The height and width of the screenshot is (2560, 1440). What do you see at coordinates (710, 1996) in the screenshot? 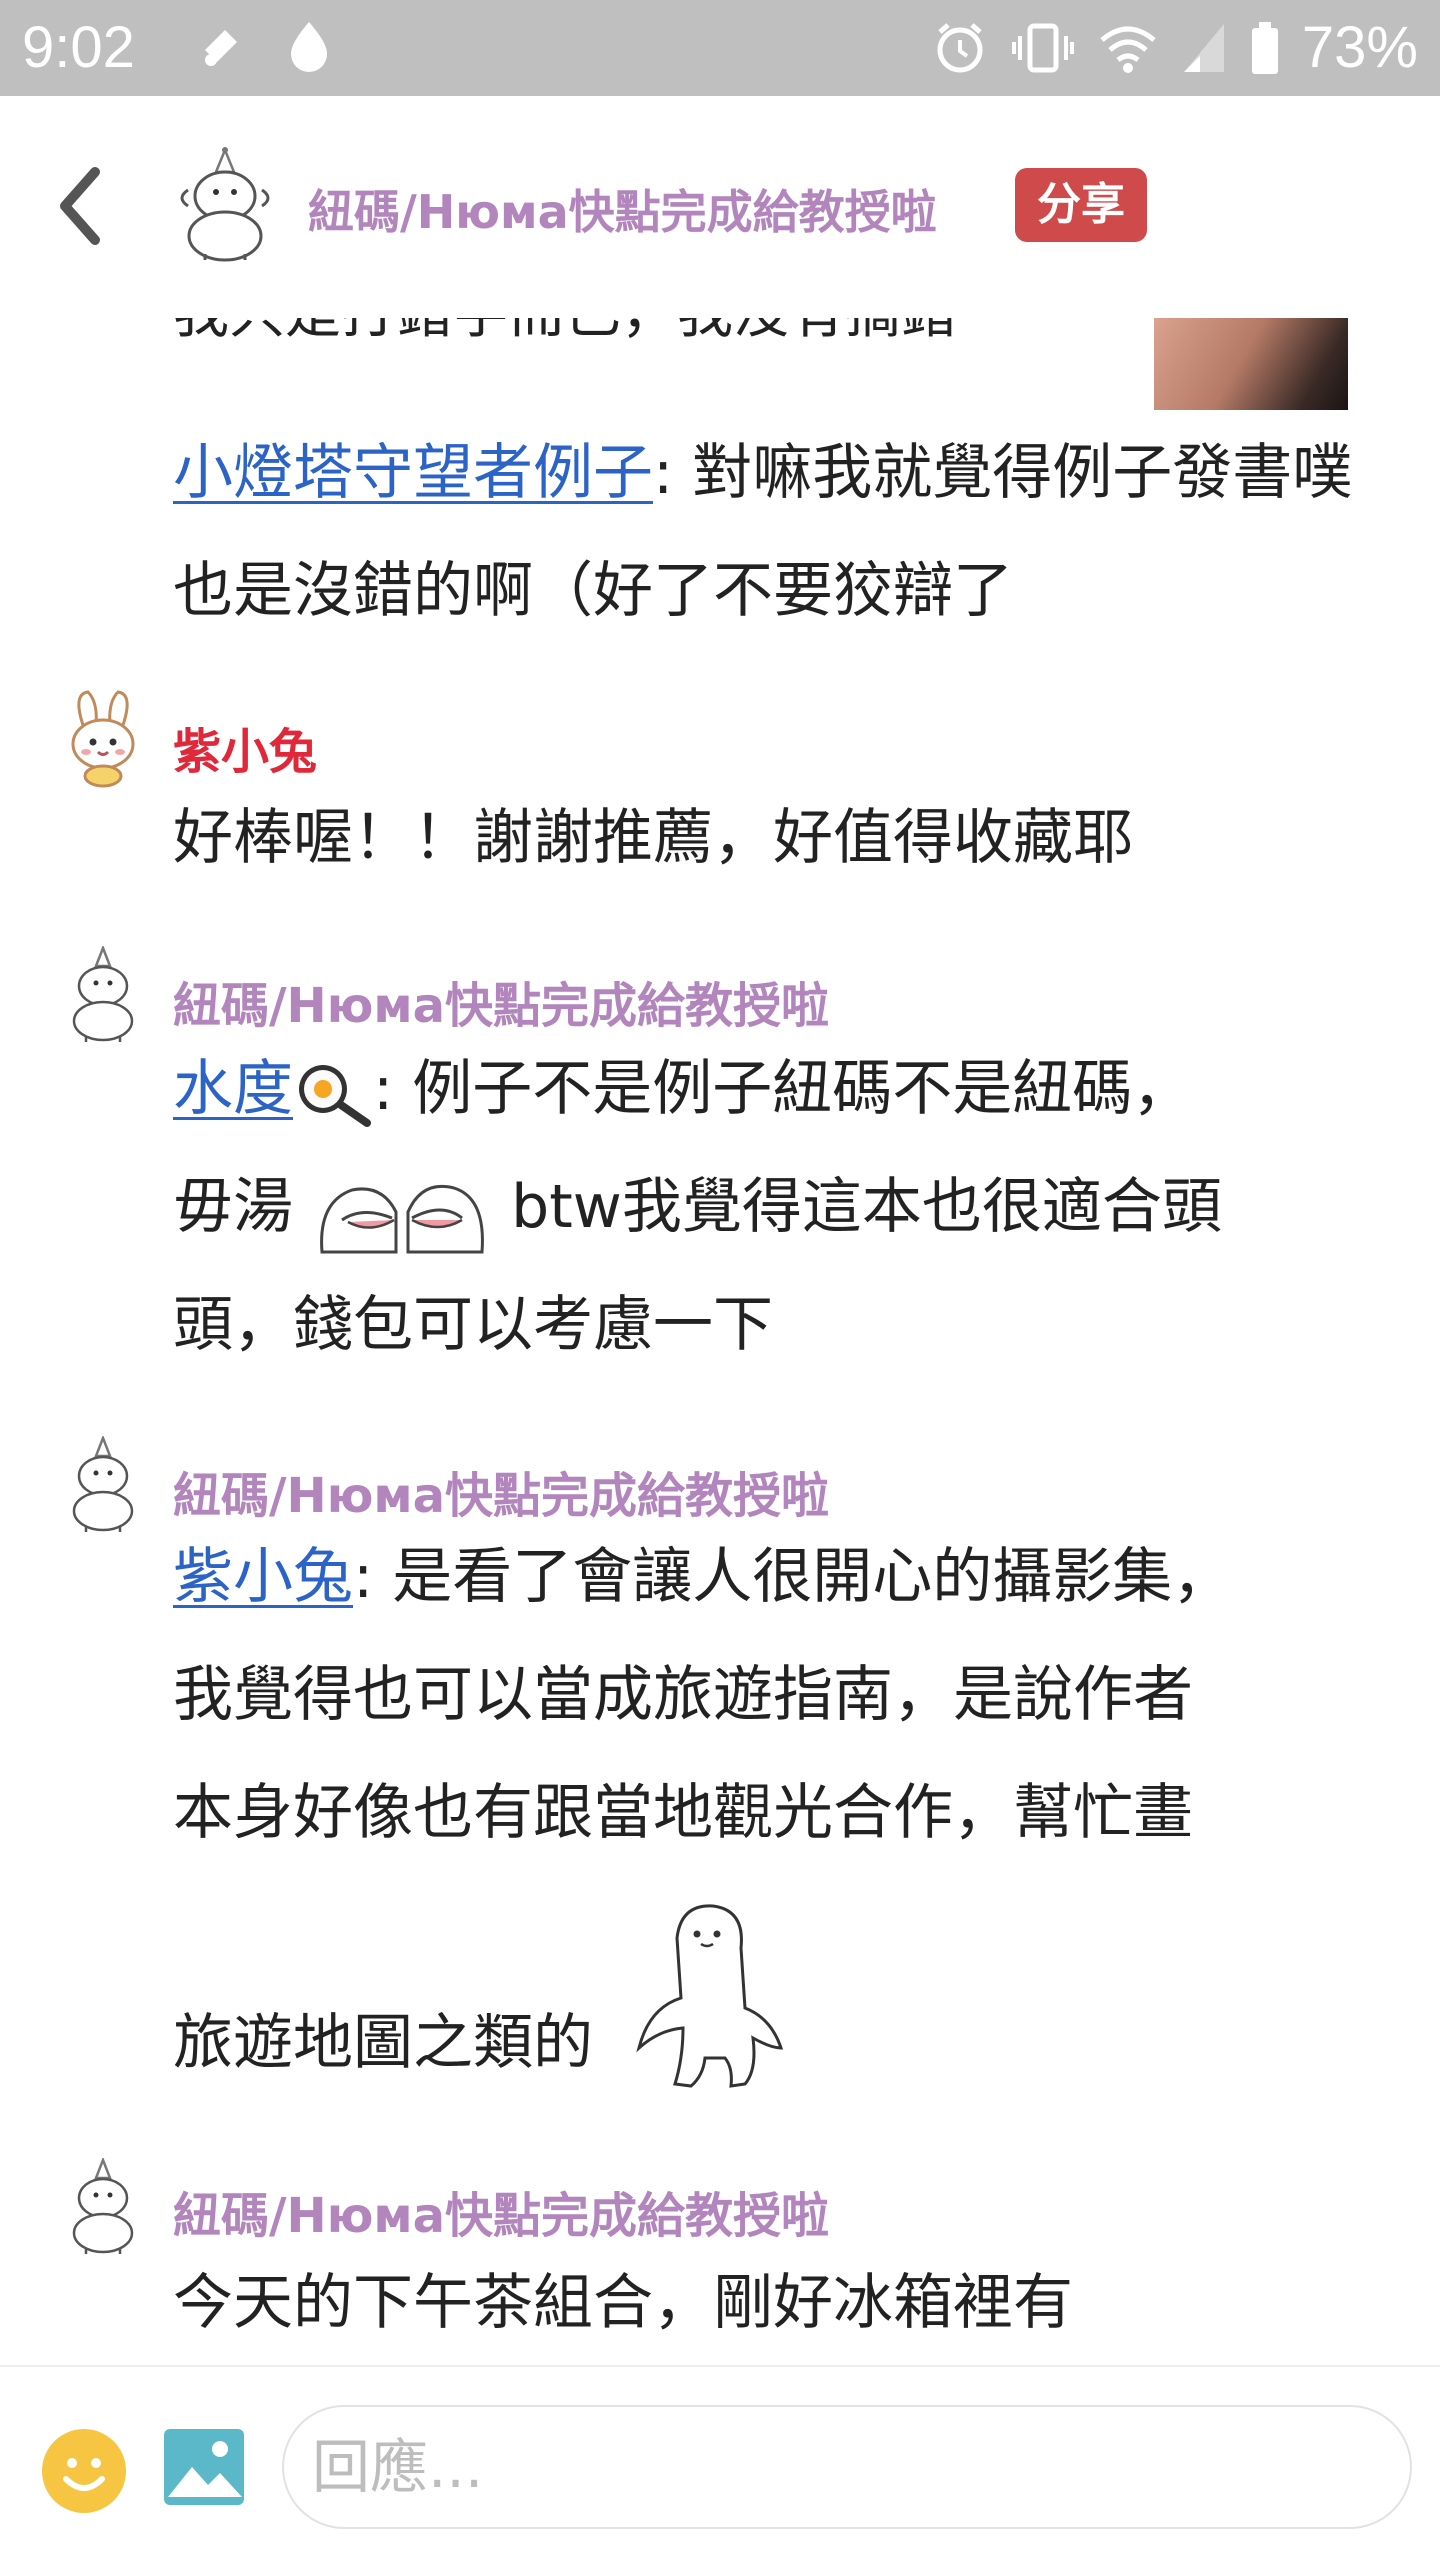
I see `seal-sticker` at bounding box center [710, 1996].